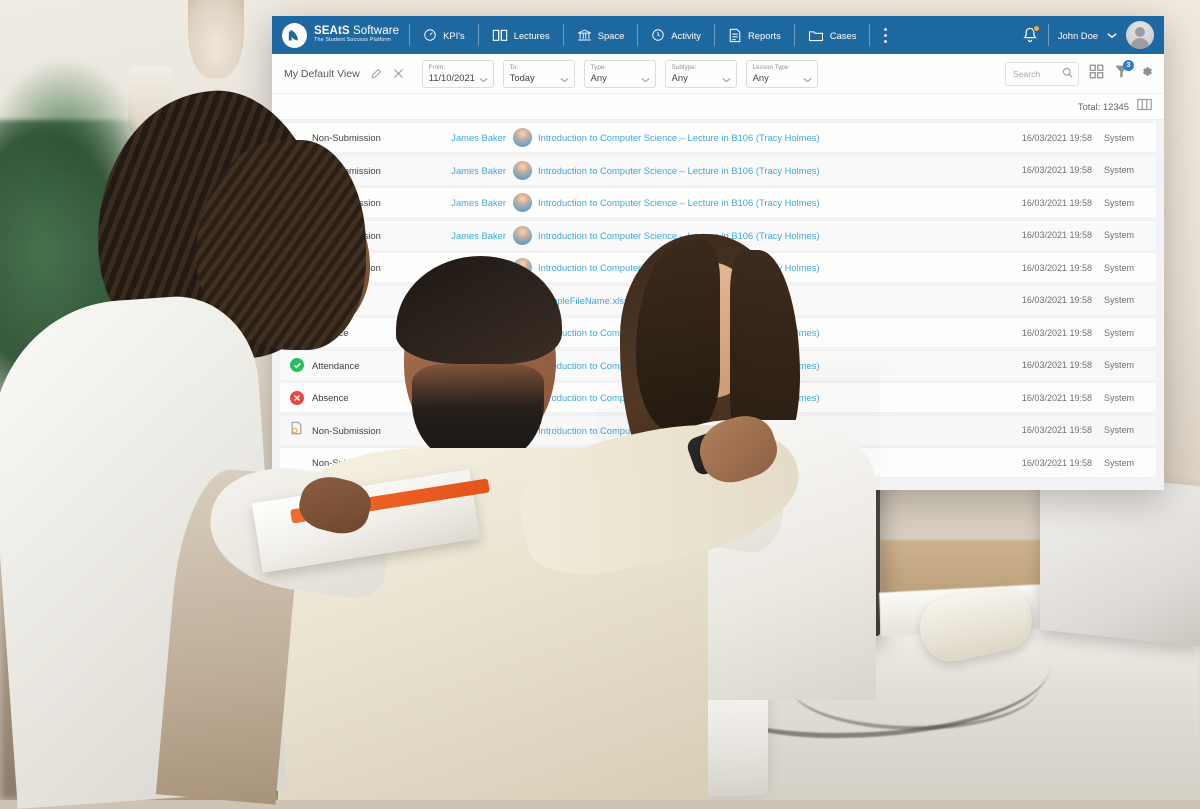  What do you see at coordinates (1031, 34) in the screenshot?
I see `bell-icon` at bounding box center [1031, 34].